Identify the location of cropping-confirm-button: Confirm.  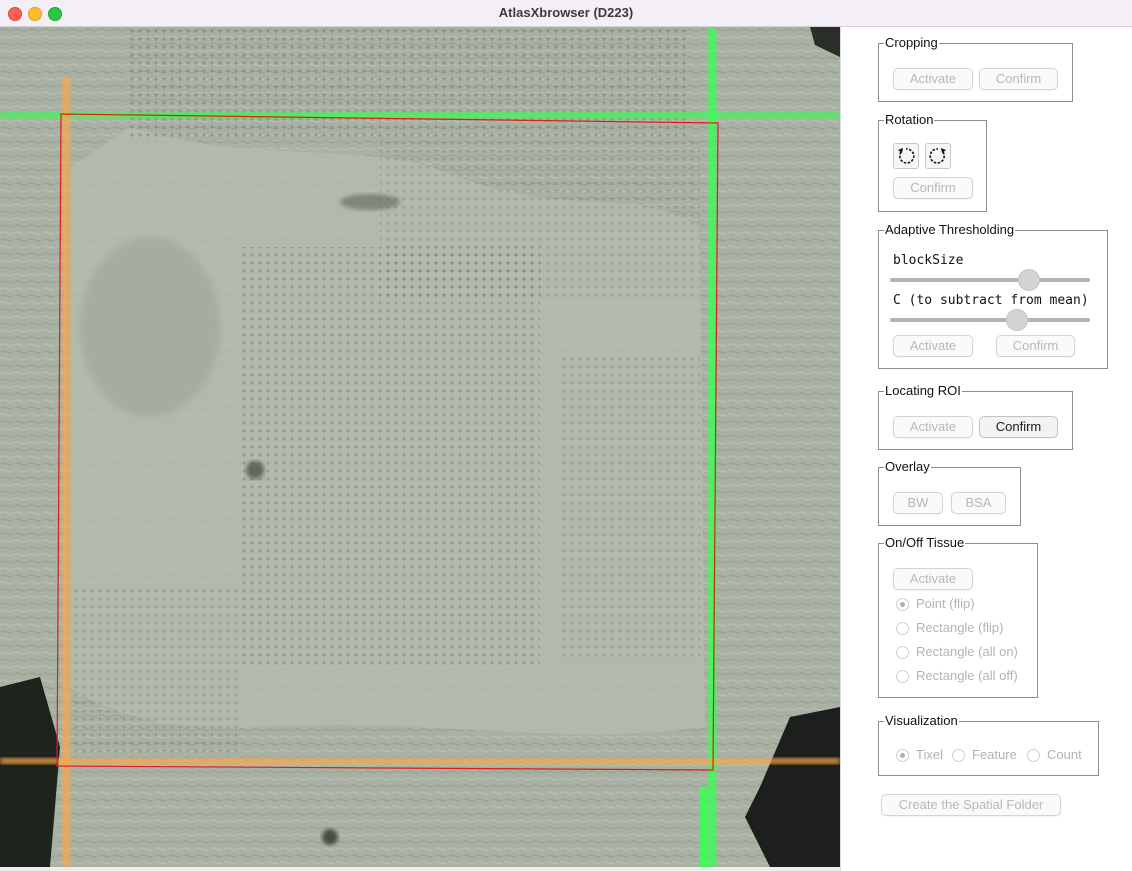
(1018, 79).